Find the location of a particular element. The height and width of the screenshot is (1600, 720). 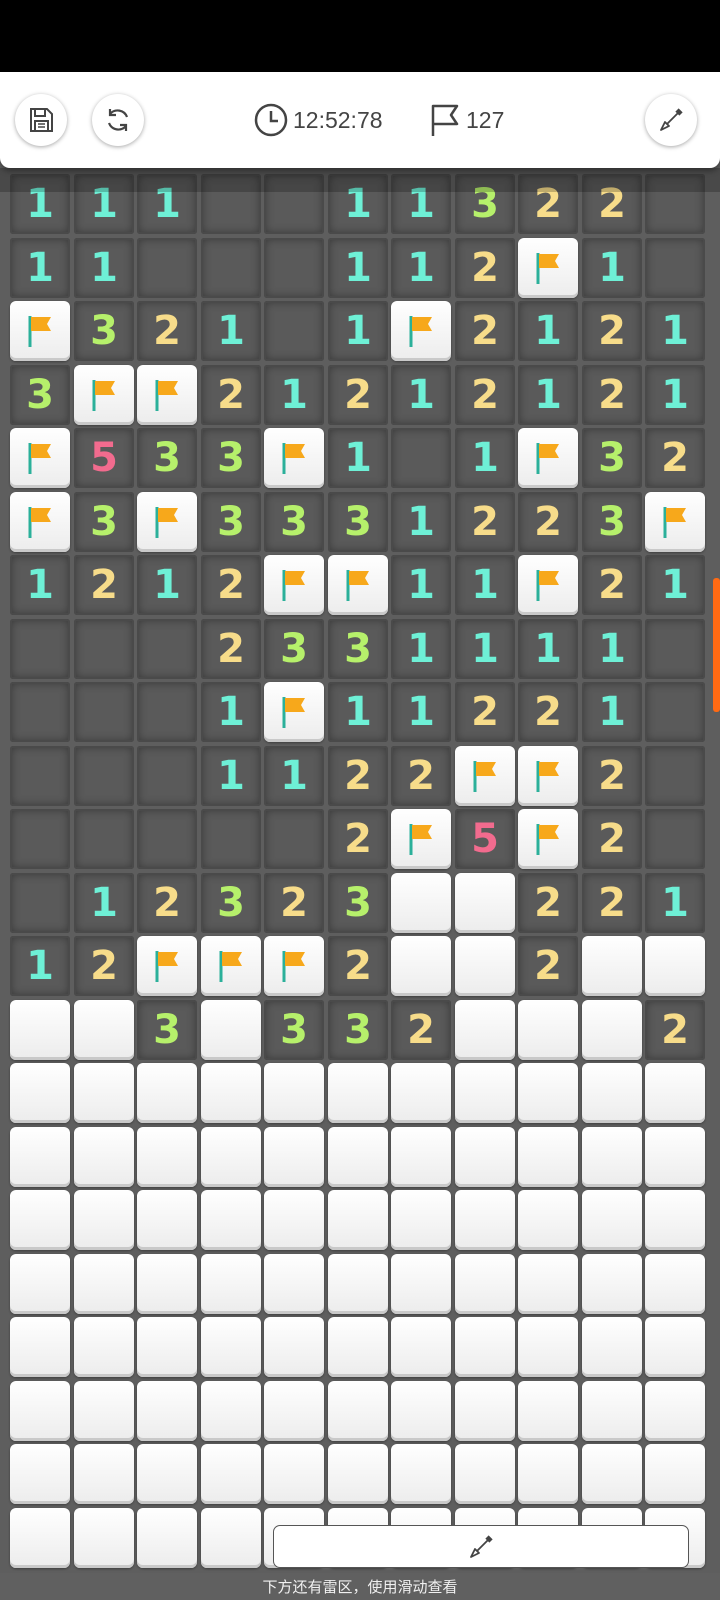

dig-button is located at coordinates (481, 1546).